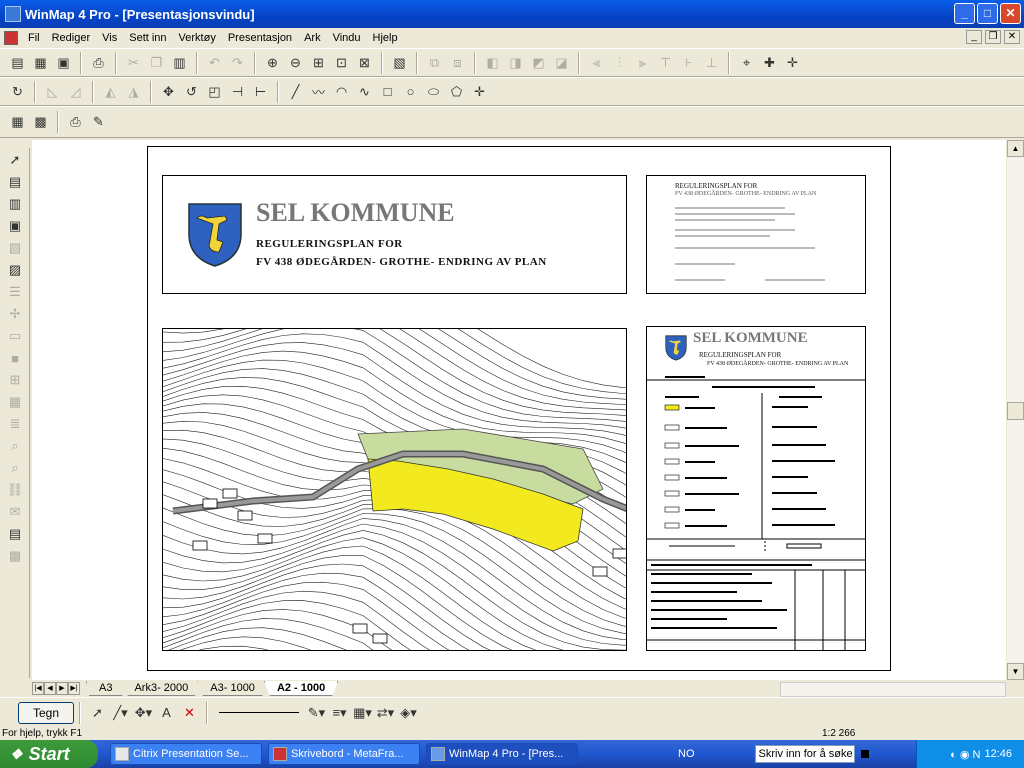  Describe the element at coordinates (319, 92) in the screenshot. I see `polyline-tool-icon: 〰` at that location.